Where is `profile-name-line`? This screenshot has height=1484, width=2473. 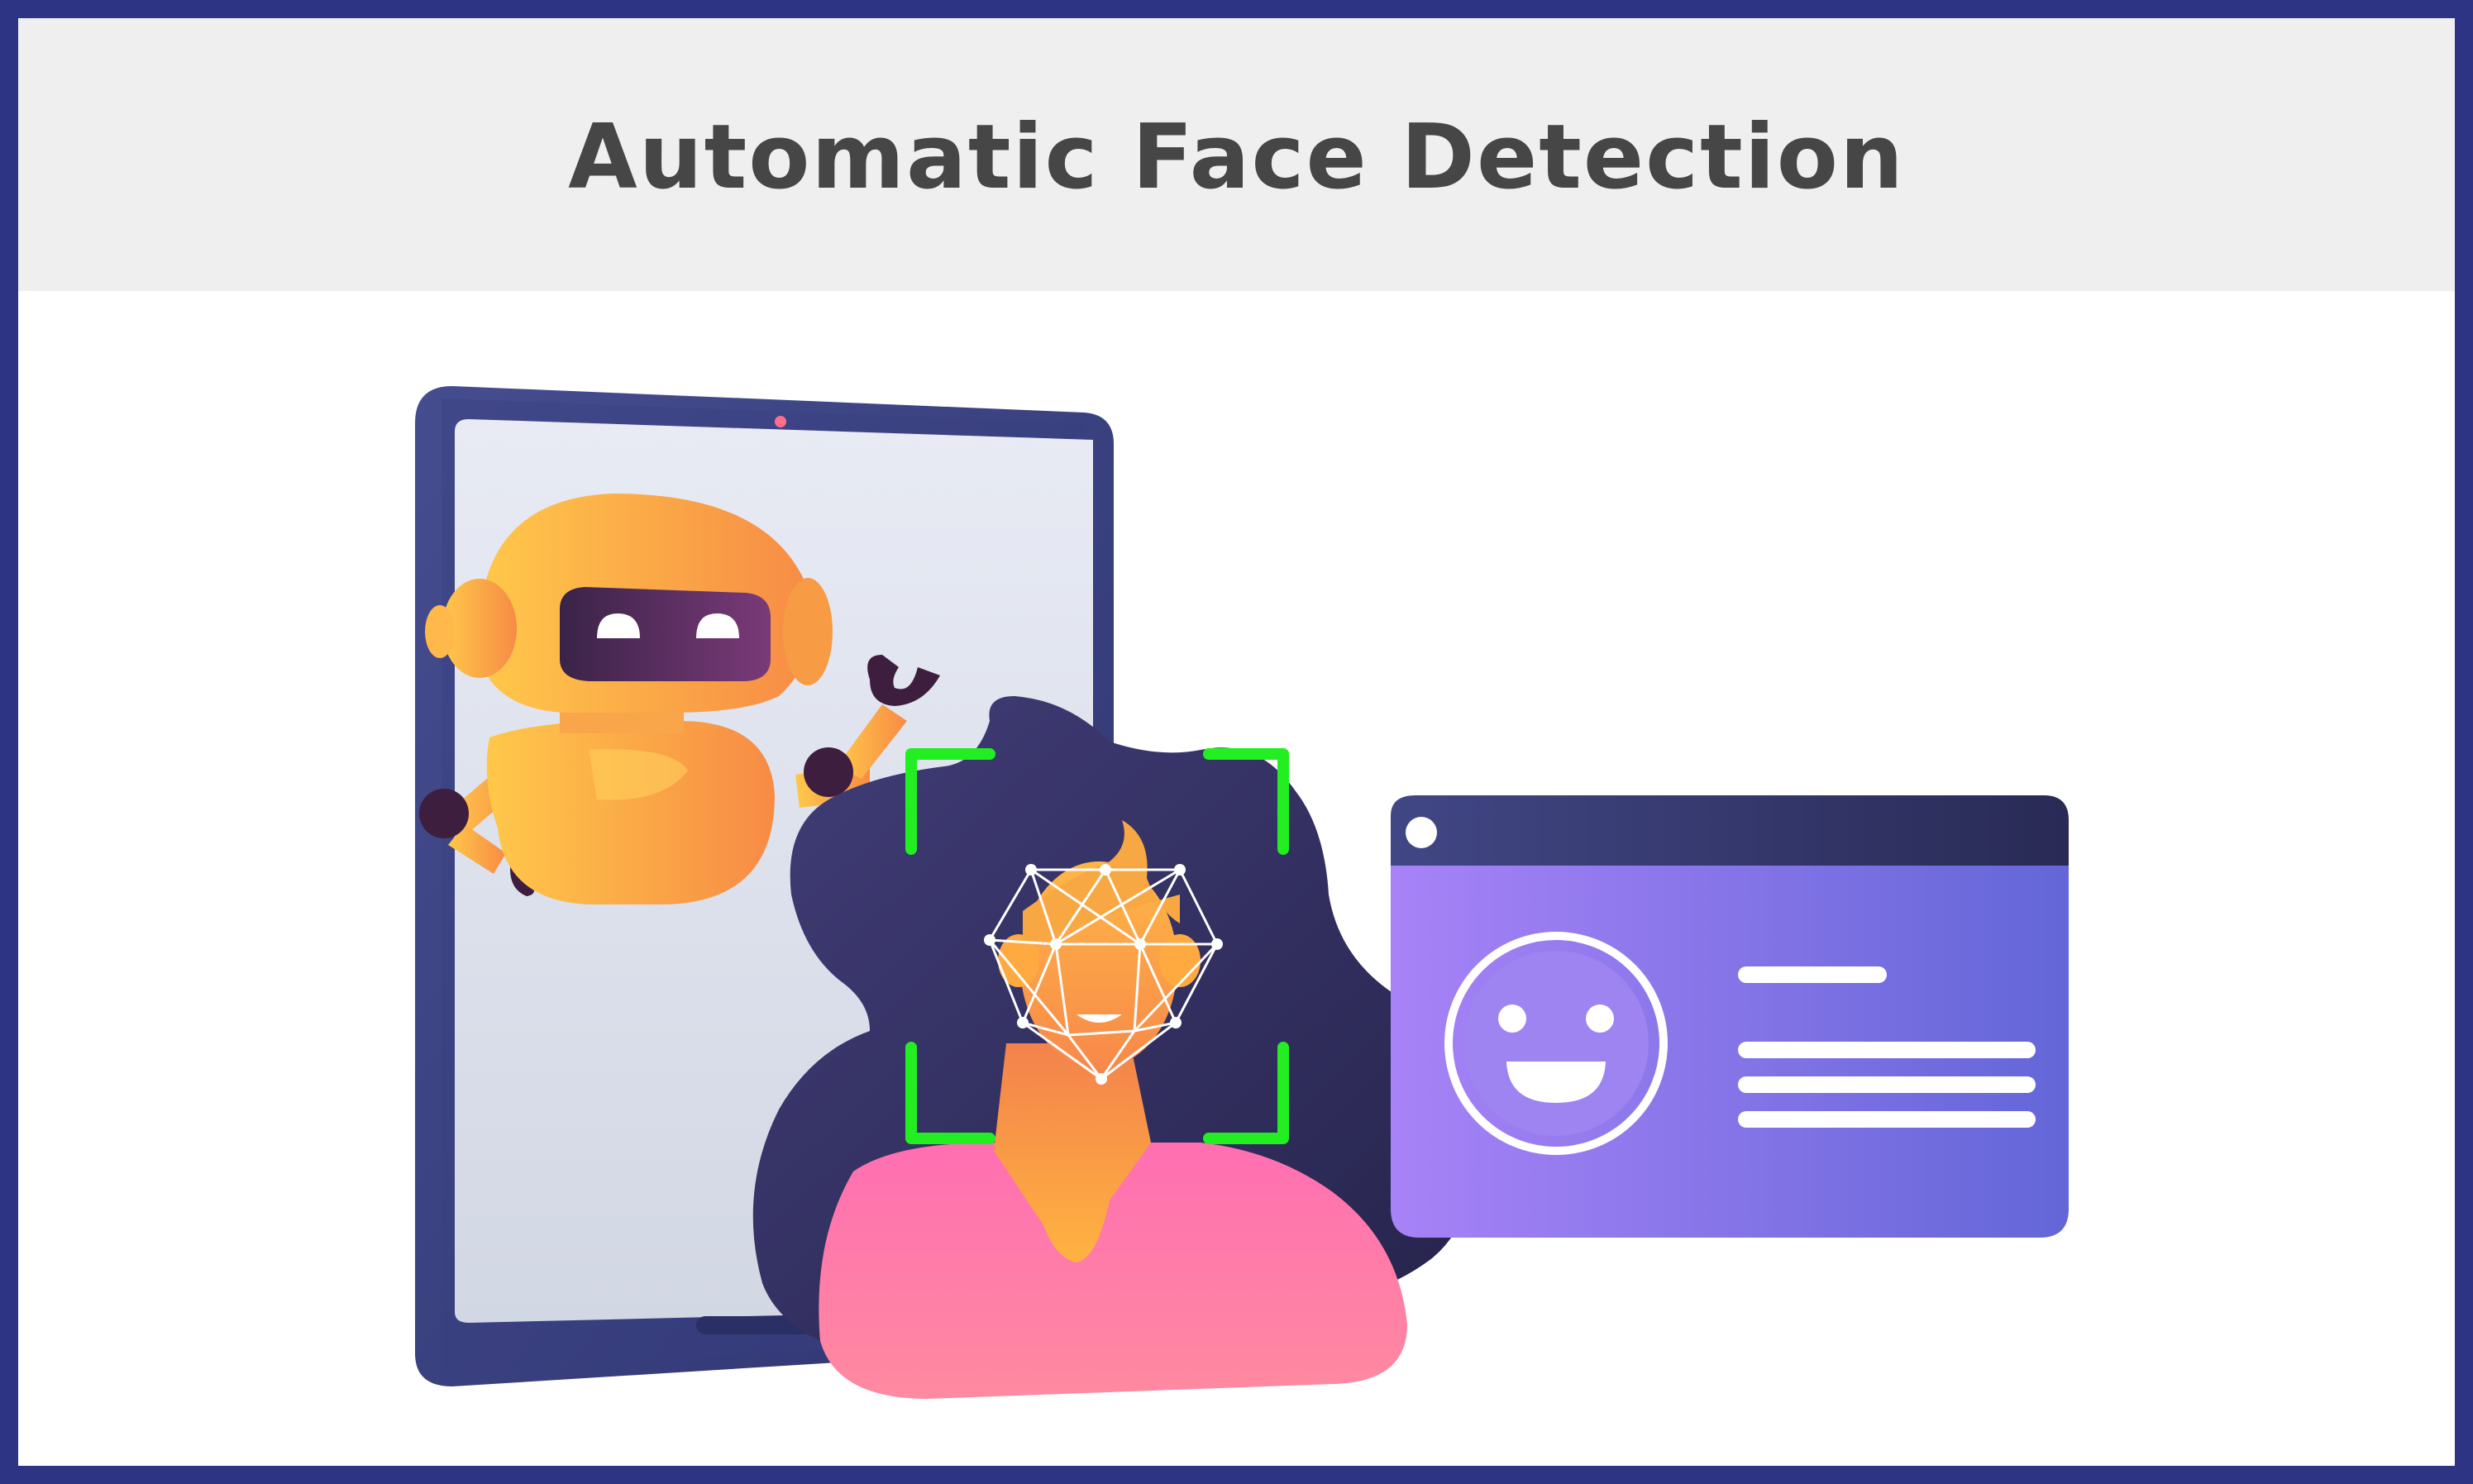
profile-name-line is located at coordinates (1812, 975).